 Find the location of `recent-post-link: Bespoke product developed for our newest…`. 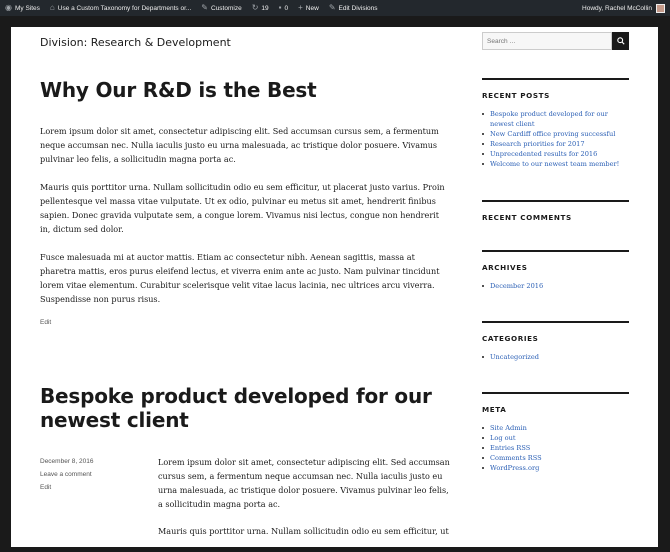

recent-post-link: Bespoke product developed for our newest… is located at coordinates (555, 119).